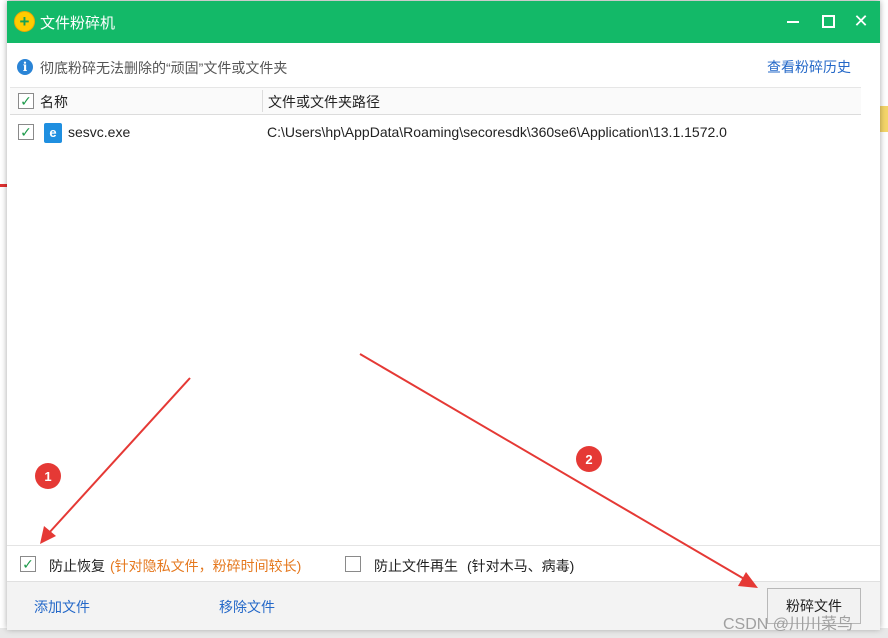 Image resolution: width=888 pixels, height=638 pixels. Describe the element at coordinates (62, 607) in the screenshot. I see `add-file-link: 添加文件` at that location.